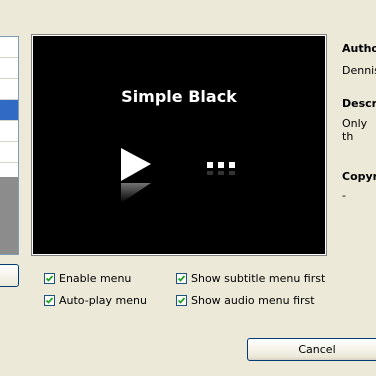  I want to click on show-audio-first-option: Show audio menu first, so click(245, 300).